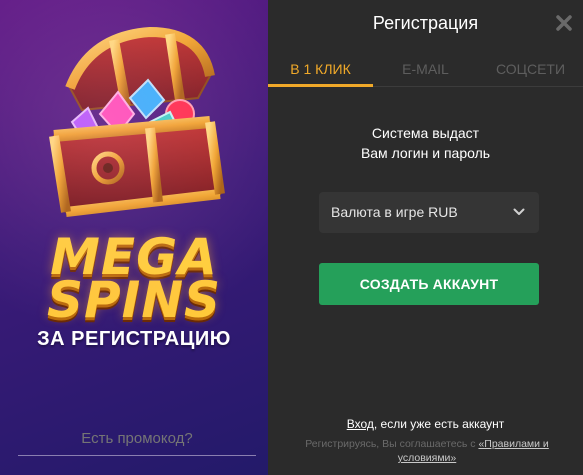 Image resolution: width=583 pixels, height=475 pixels. I want to click on close-icon, so click(564, 23).